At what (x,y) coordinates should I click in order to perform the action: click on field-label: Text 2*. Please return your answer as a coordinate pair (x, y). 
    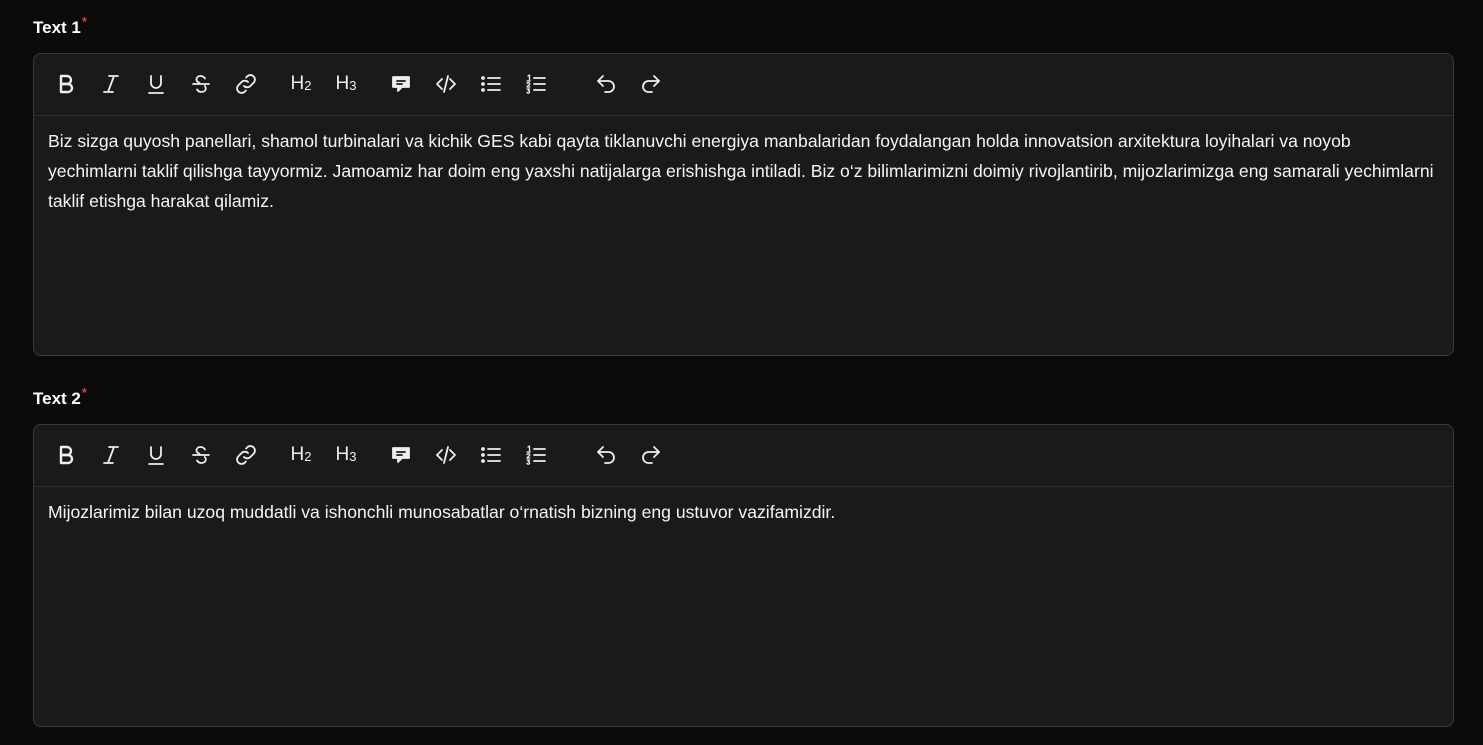
    Looking at the image, I should click on (743, 397).